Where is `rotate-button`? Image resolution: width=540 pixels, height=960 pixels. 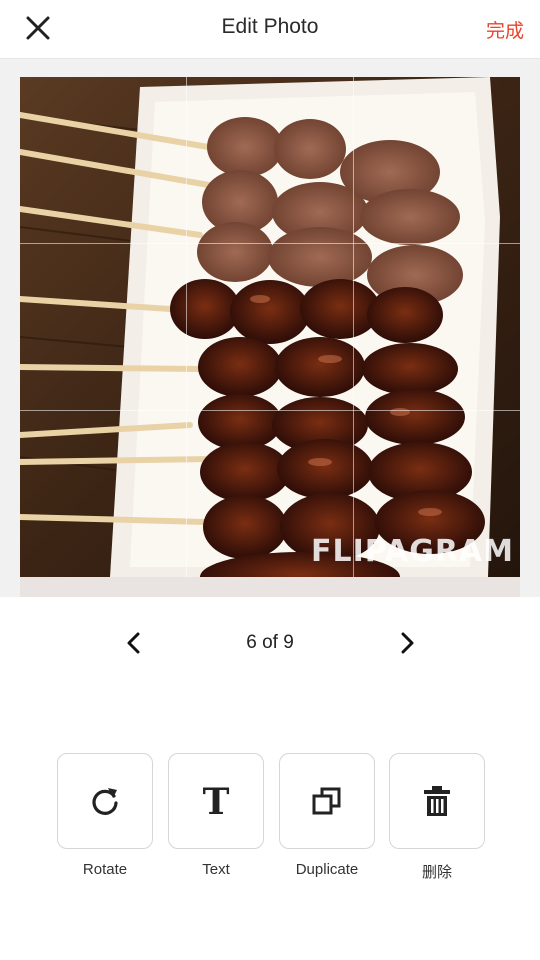
rotate-button is located at coordinates (105, 801).